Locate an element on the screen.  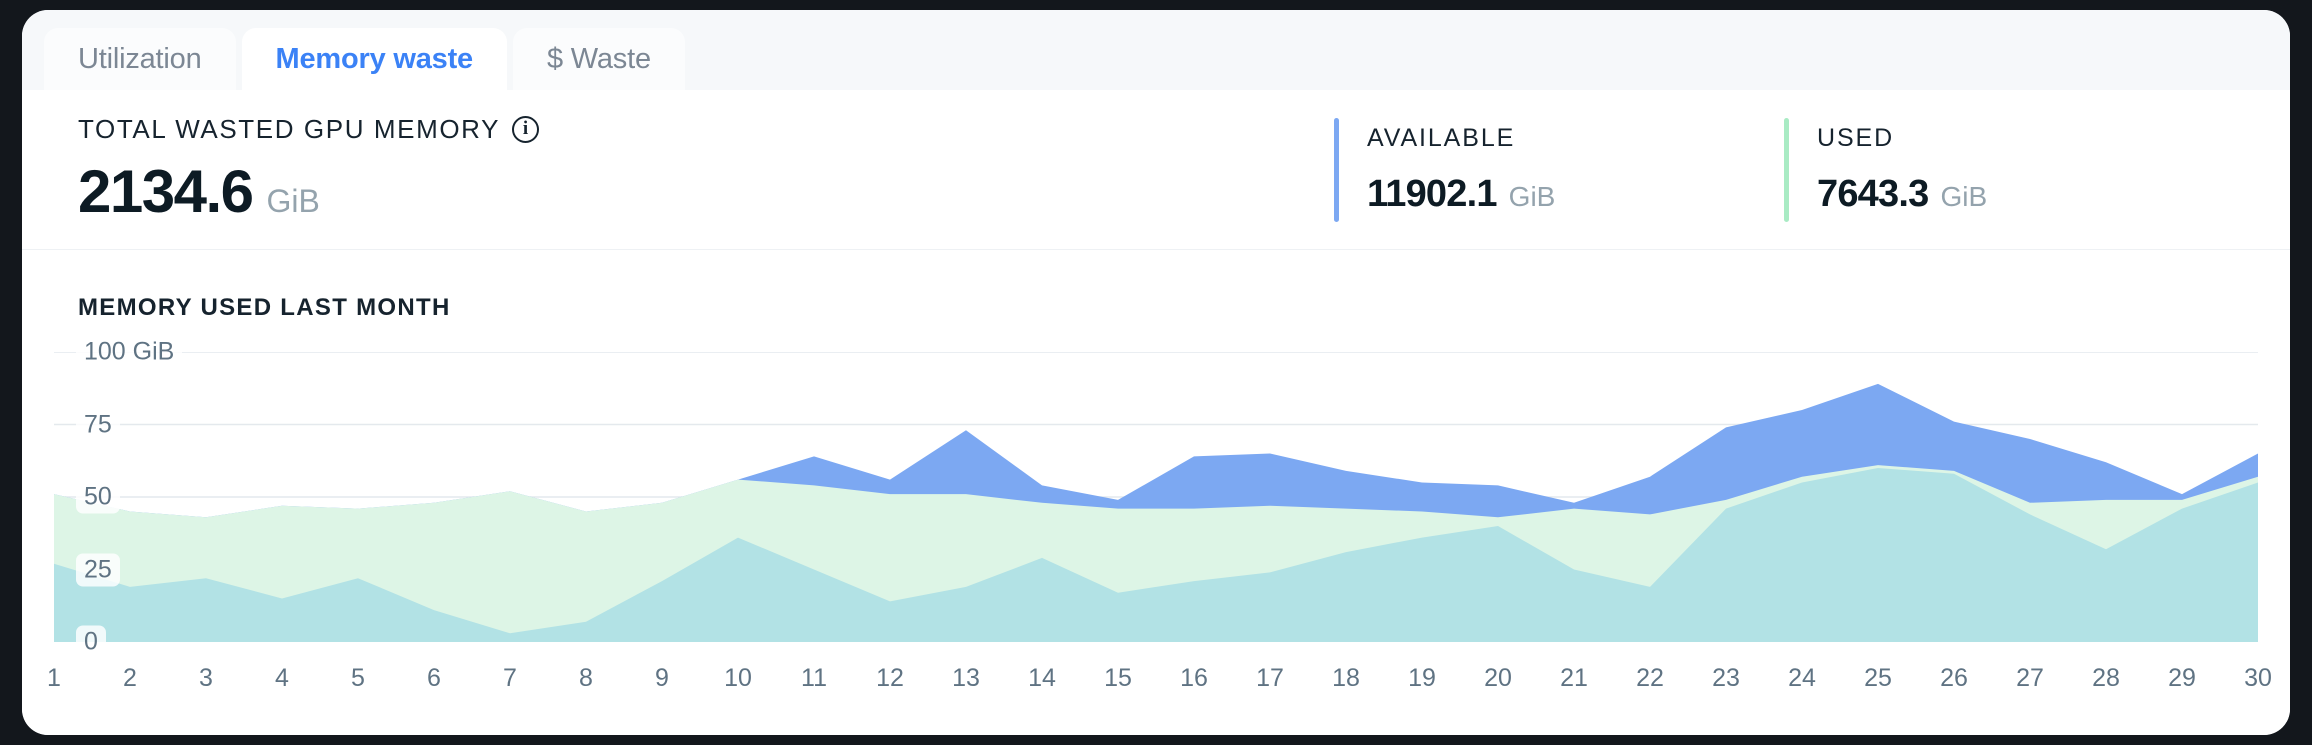
x-axis-tick-label: 4 is located at coordinates (282, 678).